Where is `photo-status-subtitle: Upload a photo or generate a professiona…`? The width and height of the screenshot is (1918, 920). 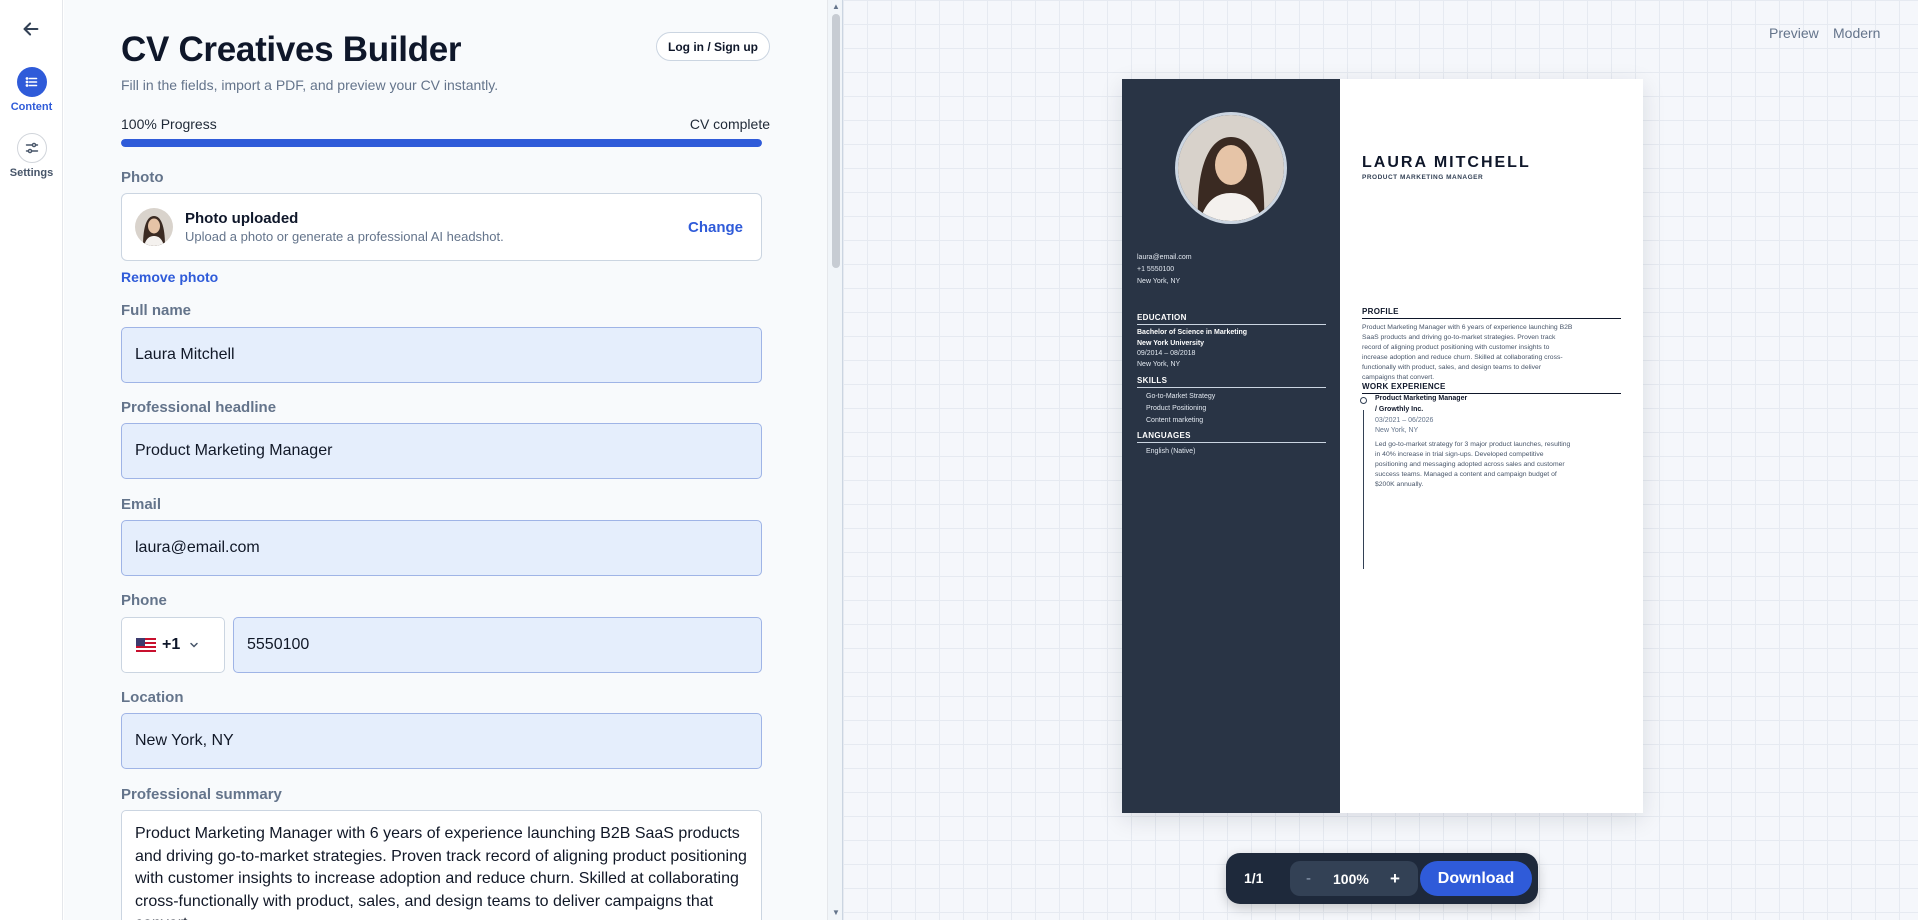
photo-status-subtitle: Upload a photo or generate a professiona… is located at coordinates (344, 236).